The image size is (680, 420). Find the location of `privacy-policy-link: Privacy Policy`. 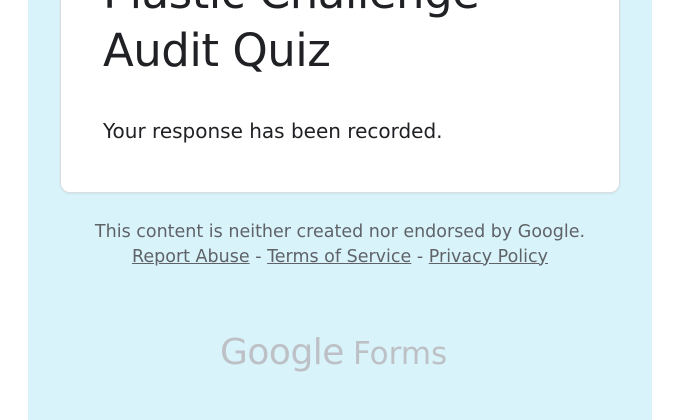

privacy-policy-link: Privacy Policy is located at coordinates (488, 257).